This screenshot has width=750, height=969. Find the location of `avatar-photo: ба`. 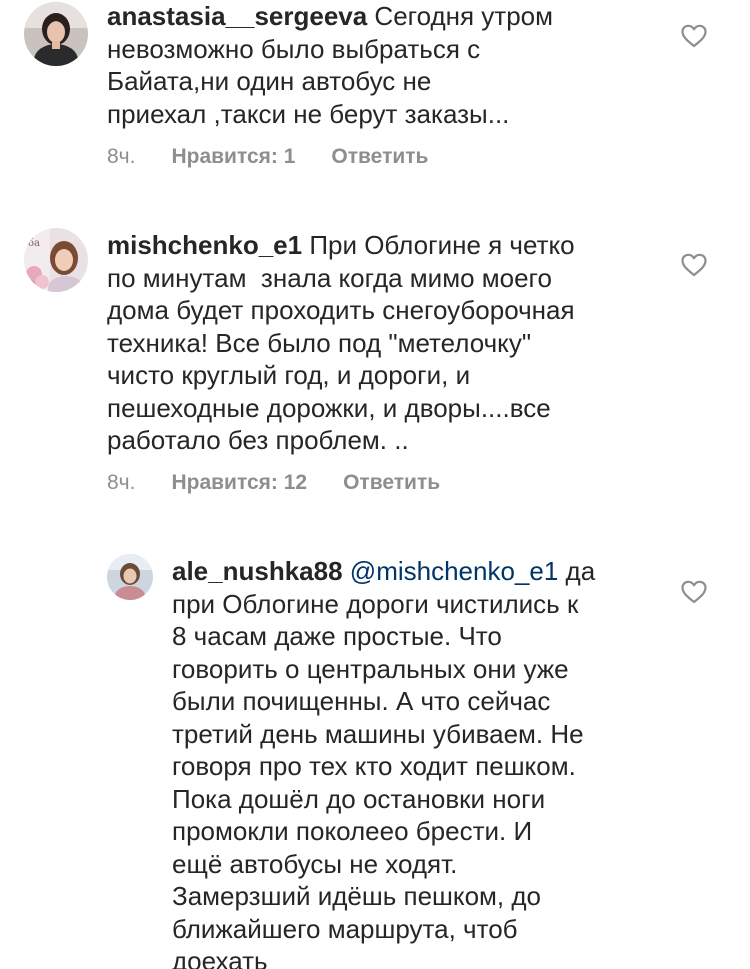

avatar-photo: ба is located at coordinates (56, 260).